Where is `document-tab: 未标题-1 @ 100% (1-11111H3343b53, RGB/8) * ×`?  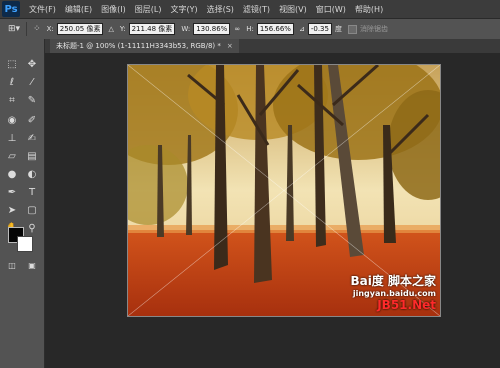
document-tab: 未标题-1 @ 100% (1-11111H3343b53, RGB/8) * × is located at coordinates (144, 46).